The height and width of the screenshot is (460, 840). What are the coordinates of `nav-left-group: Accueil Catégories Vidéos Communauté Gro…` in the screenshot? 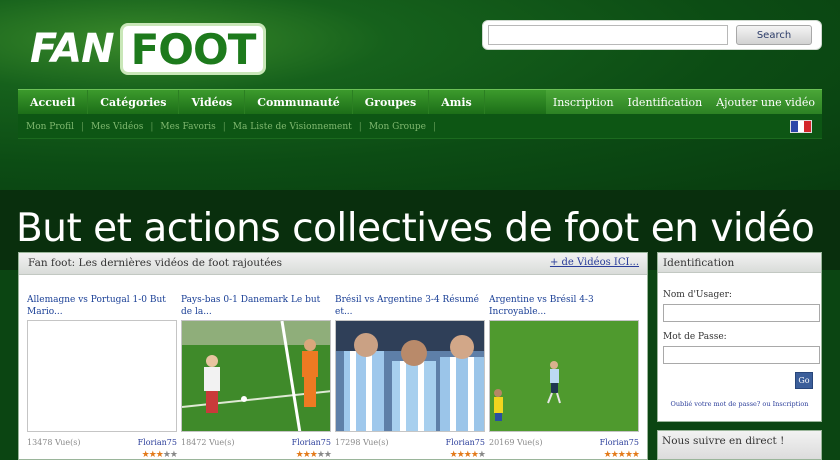 It's located at (251, 102).